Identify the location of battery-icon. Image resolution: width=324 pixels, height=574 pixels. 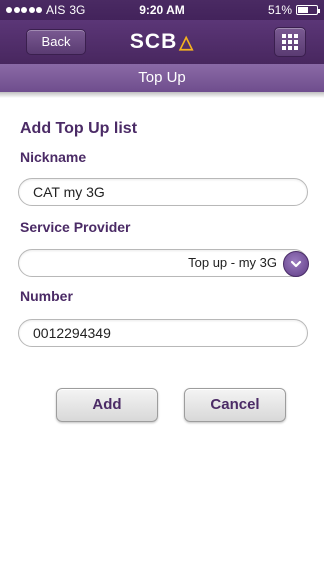
(308, 10).